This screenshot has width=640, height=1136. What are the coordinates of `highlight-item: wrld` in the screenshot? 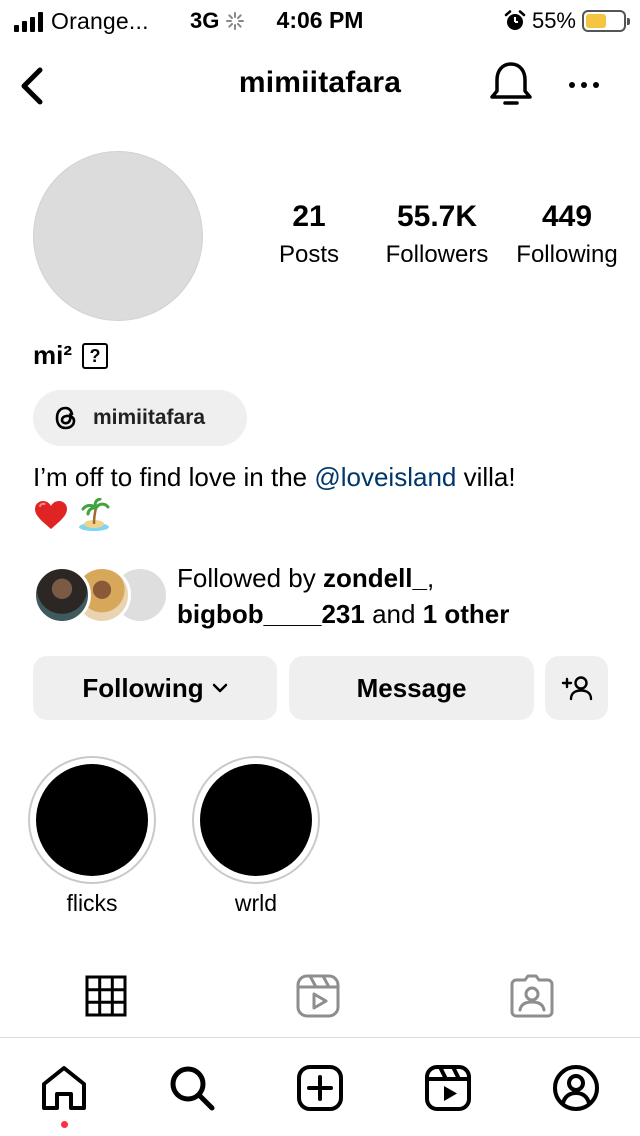 It's located at (256, 836).